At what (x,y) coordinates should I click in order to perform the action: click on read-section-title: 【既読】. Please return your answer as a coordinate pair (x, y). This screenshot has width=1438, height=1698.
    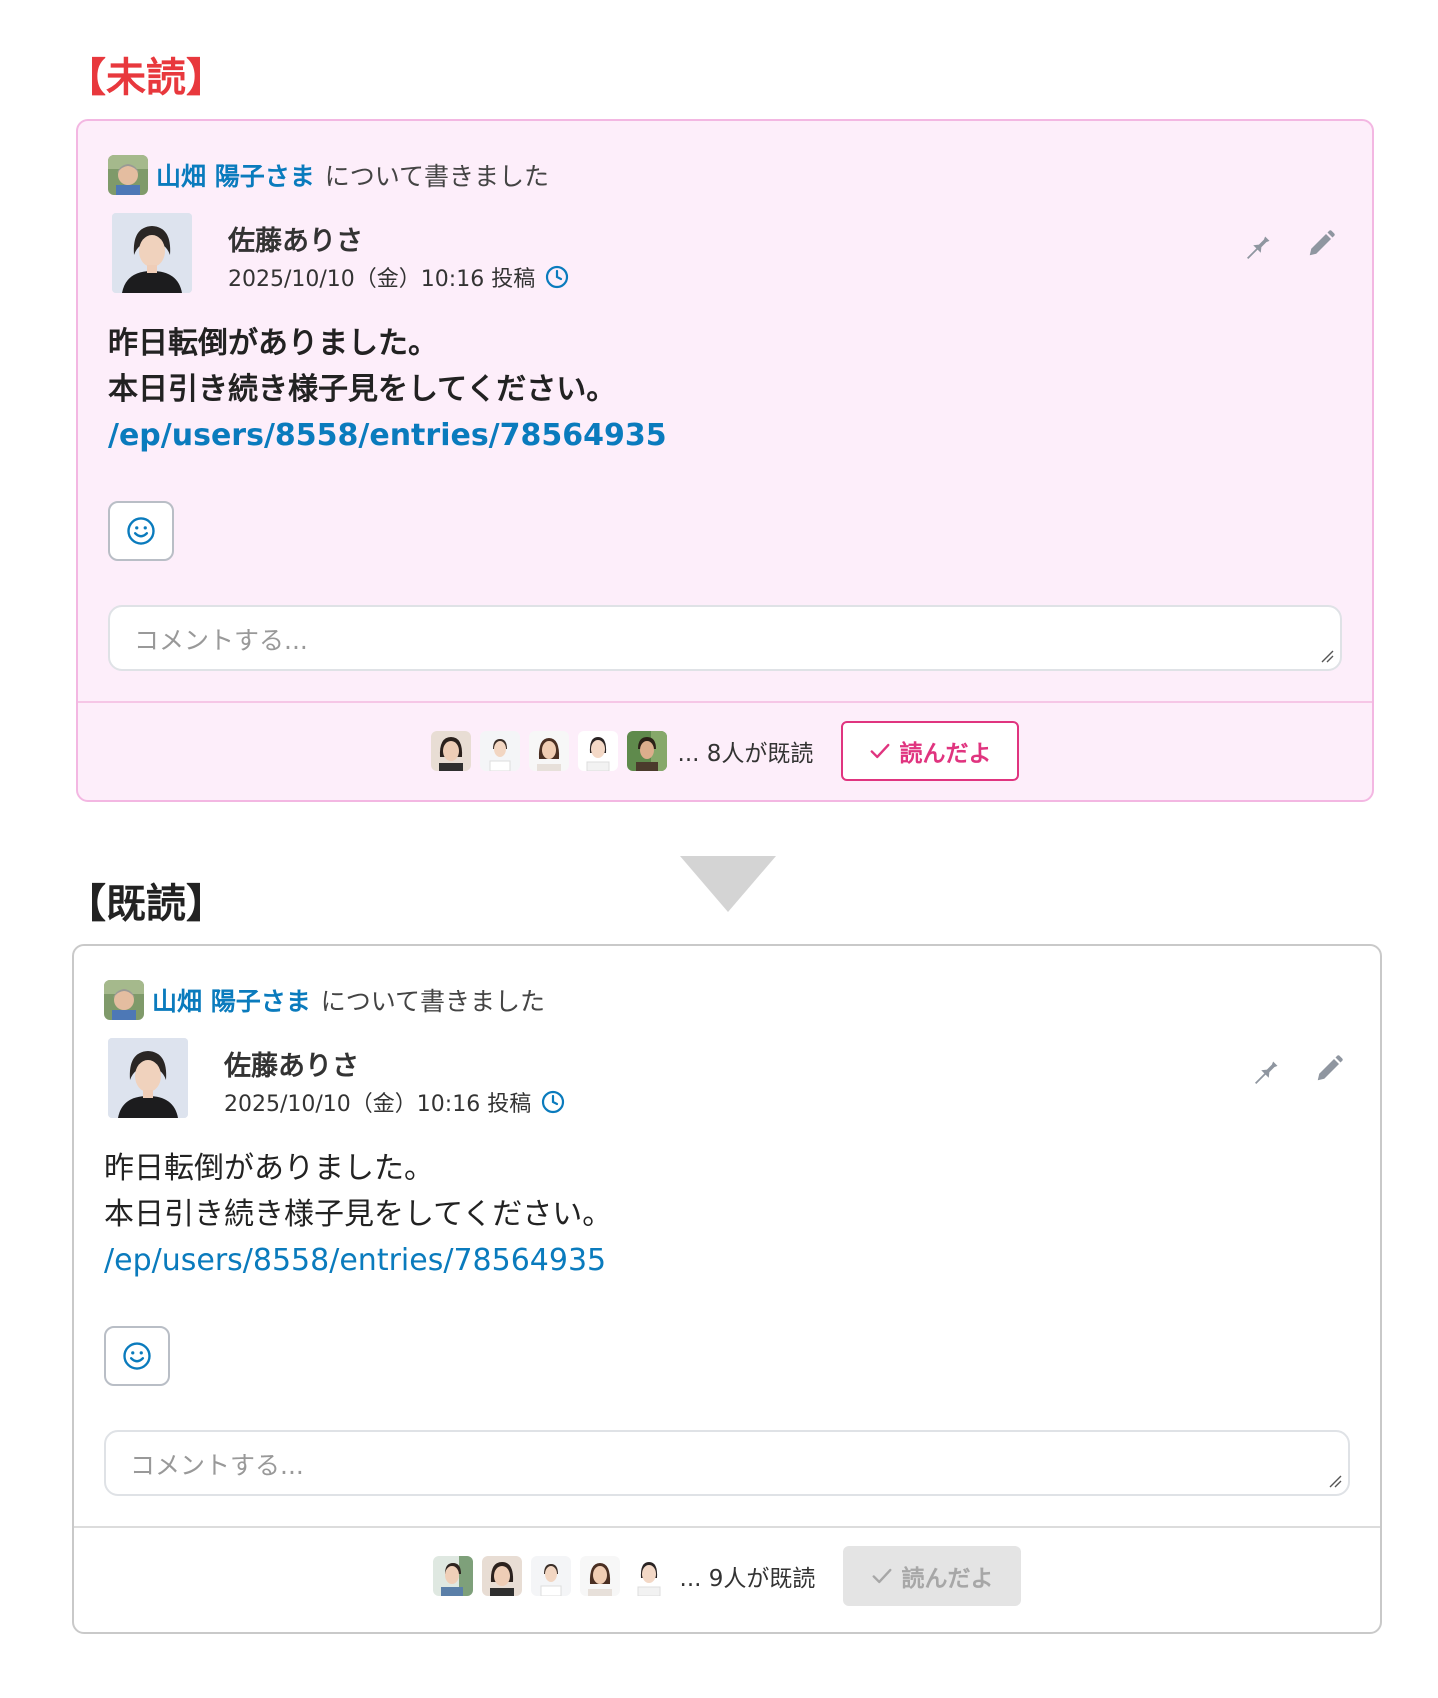
    Looking at the image, I should click on (146, 904).